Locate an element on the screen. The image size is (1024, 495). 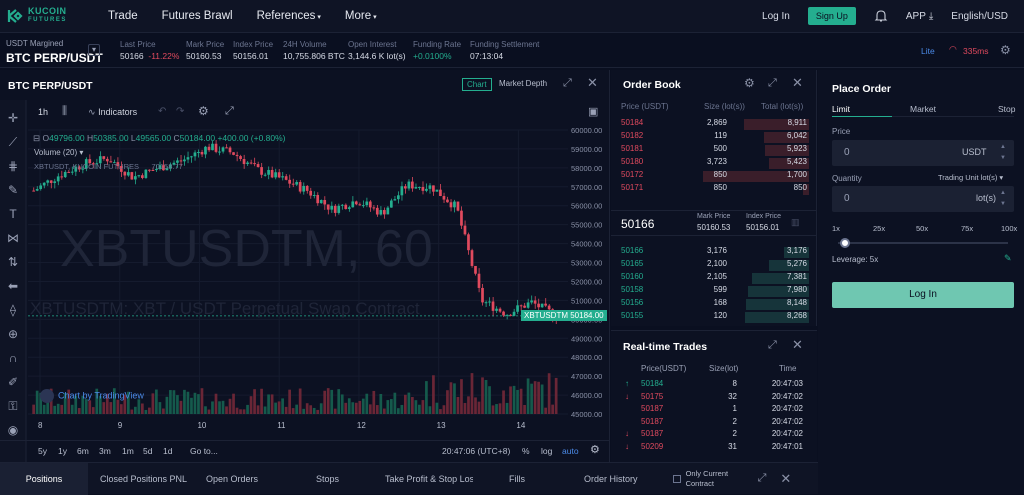
eye-icon: ◉ is located at coordinates (13, 430).